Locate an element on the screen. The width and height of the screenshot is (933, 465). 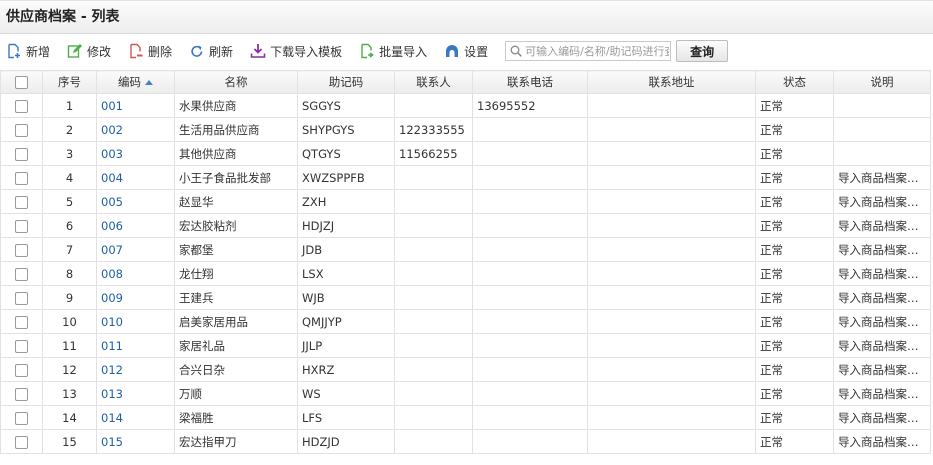
delete-button: 删除 is located at coordinates (150, 51).